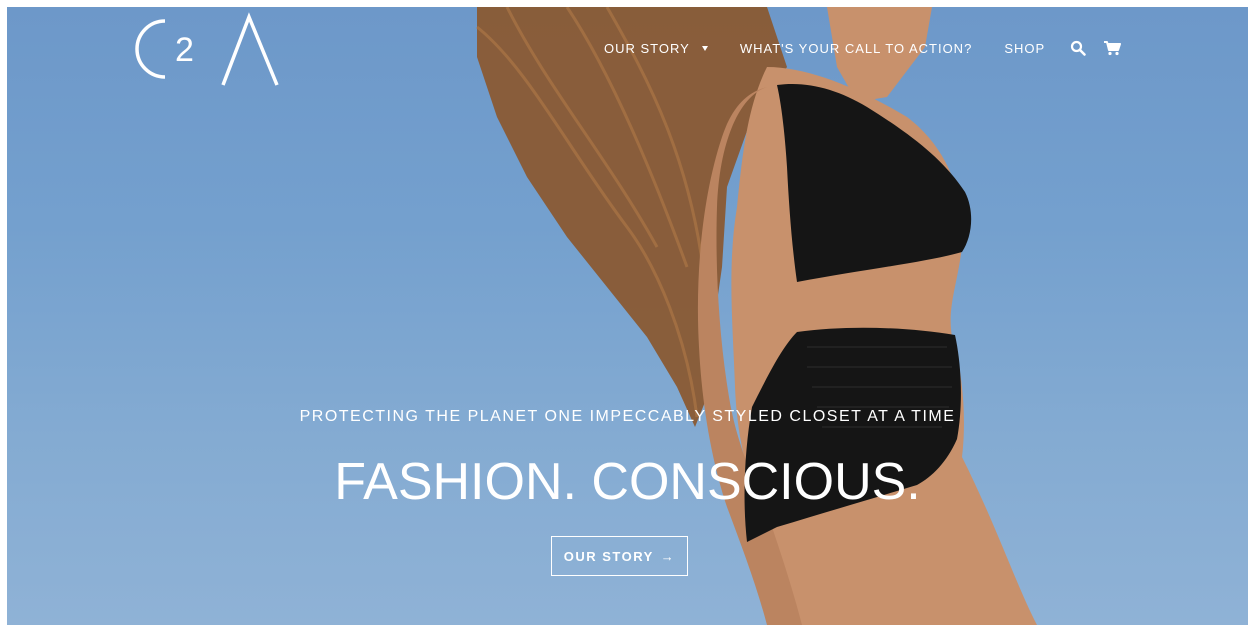  I want to click on nav-call-to-action-label: WHAT'S YOUR CALL TO ACTION?, so click(856, 48).